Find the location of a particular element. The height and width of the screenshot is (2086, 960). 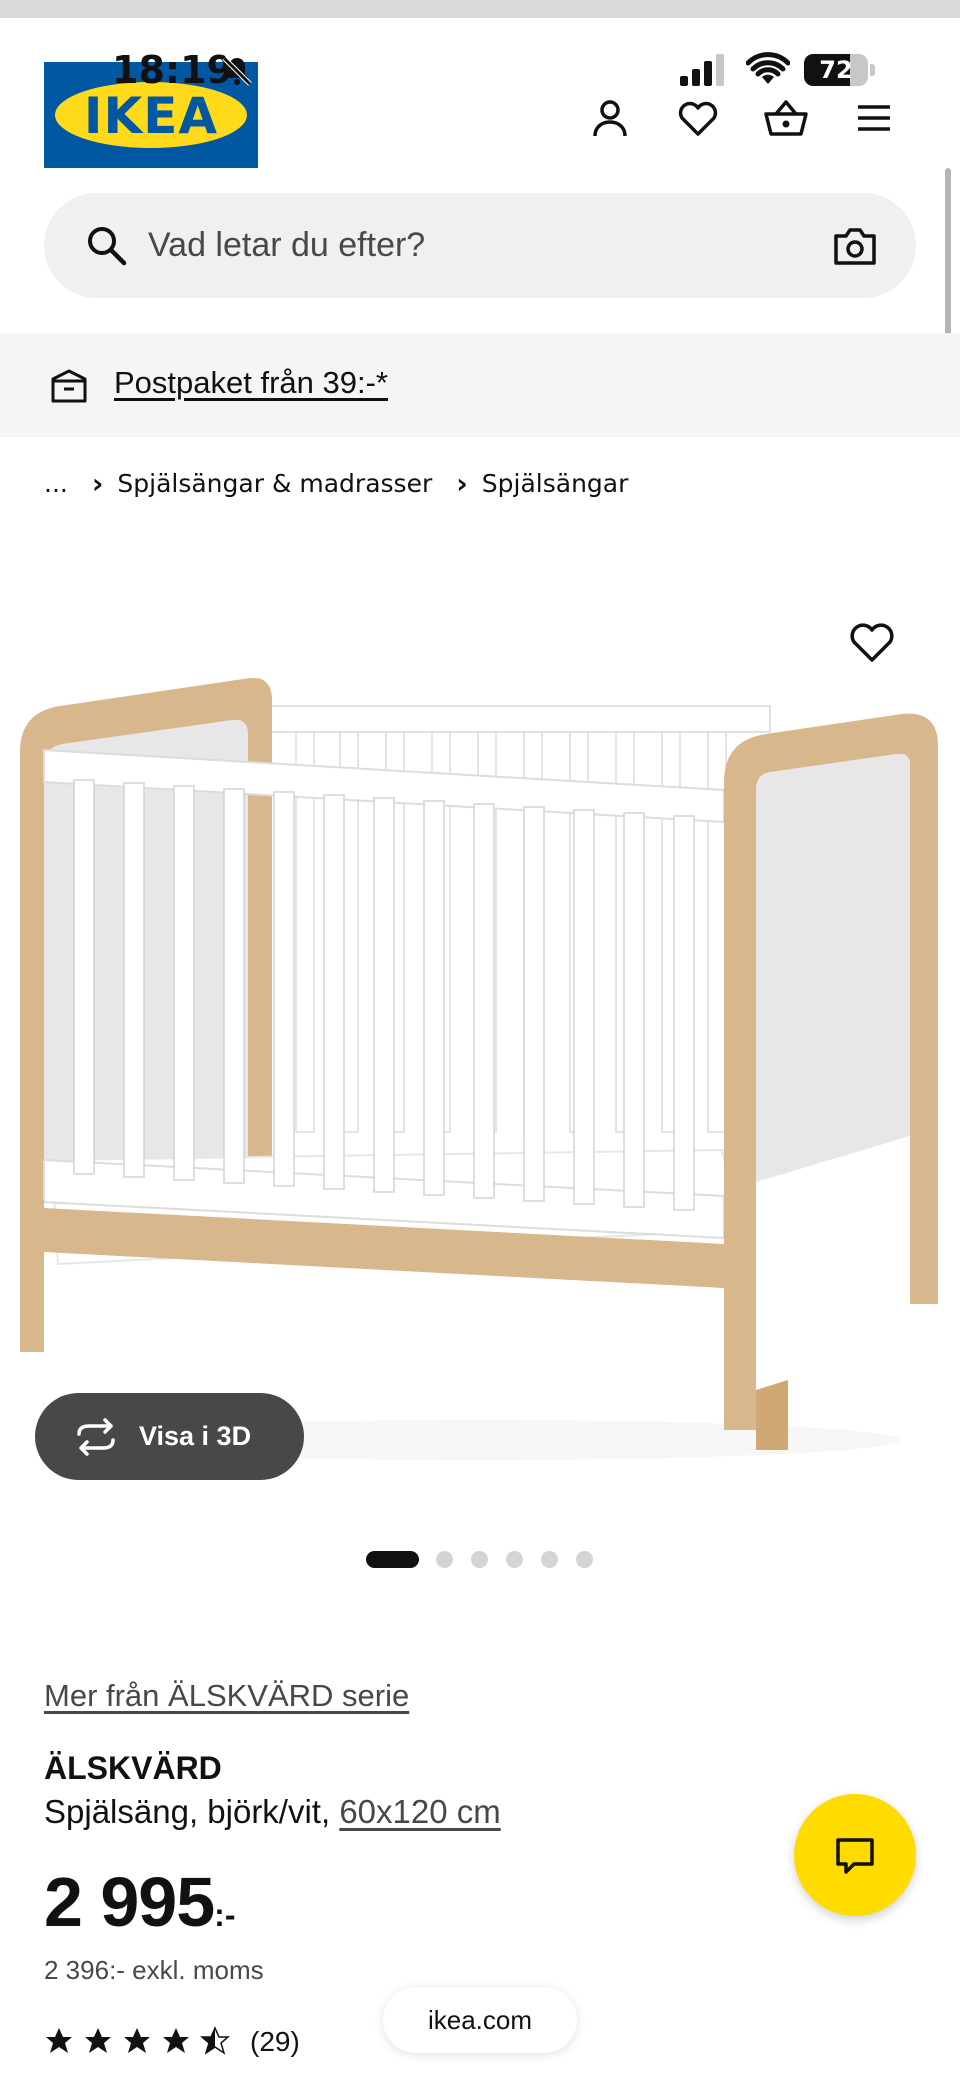

chat-button is located at coordinates (855, 1855).